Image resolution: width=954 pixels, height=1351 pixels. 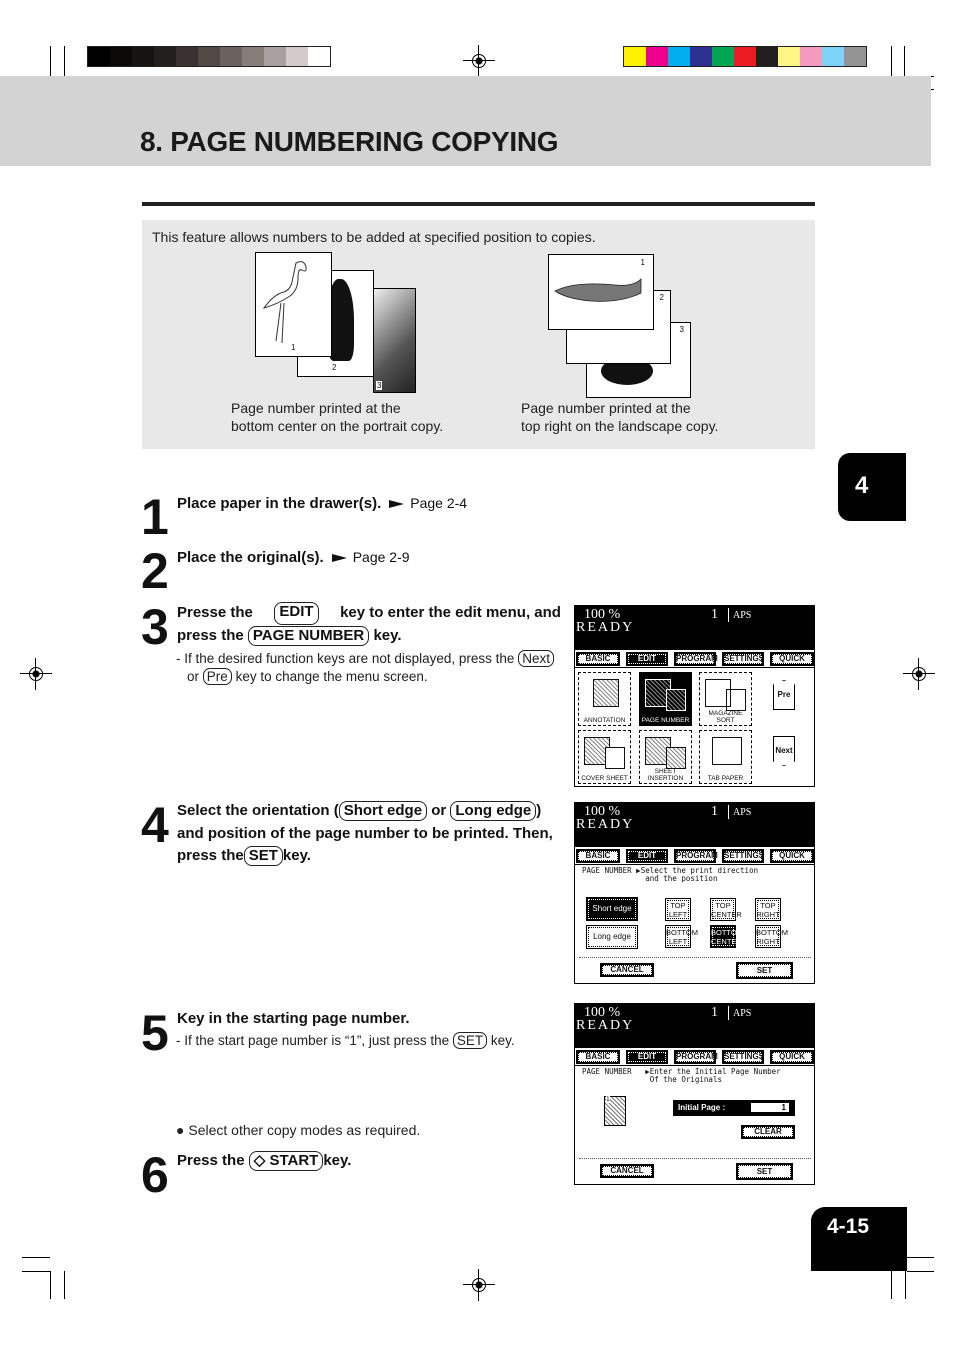 I want to click on magazine-sort-tile: MAGAZINE SORT, so click(x=725, y=699).